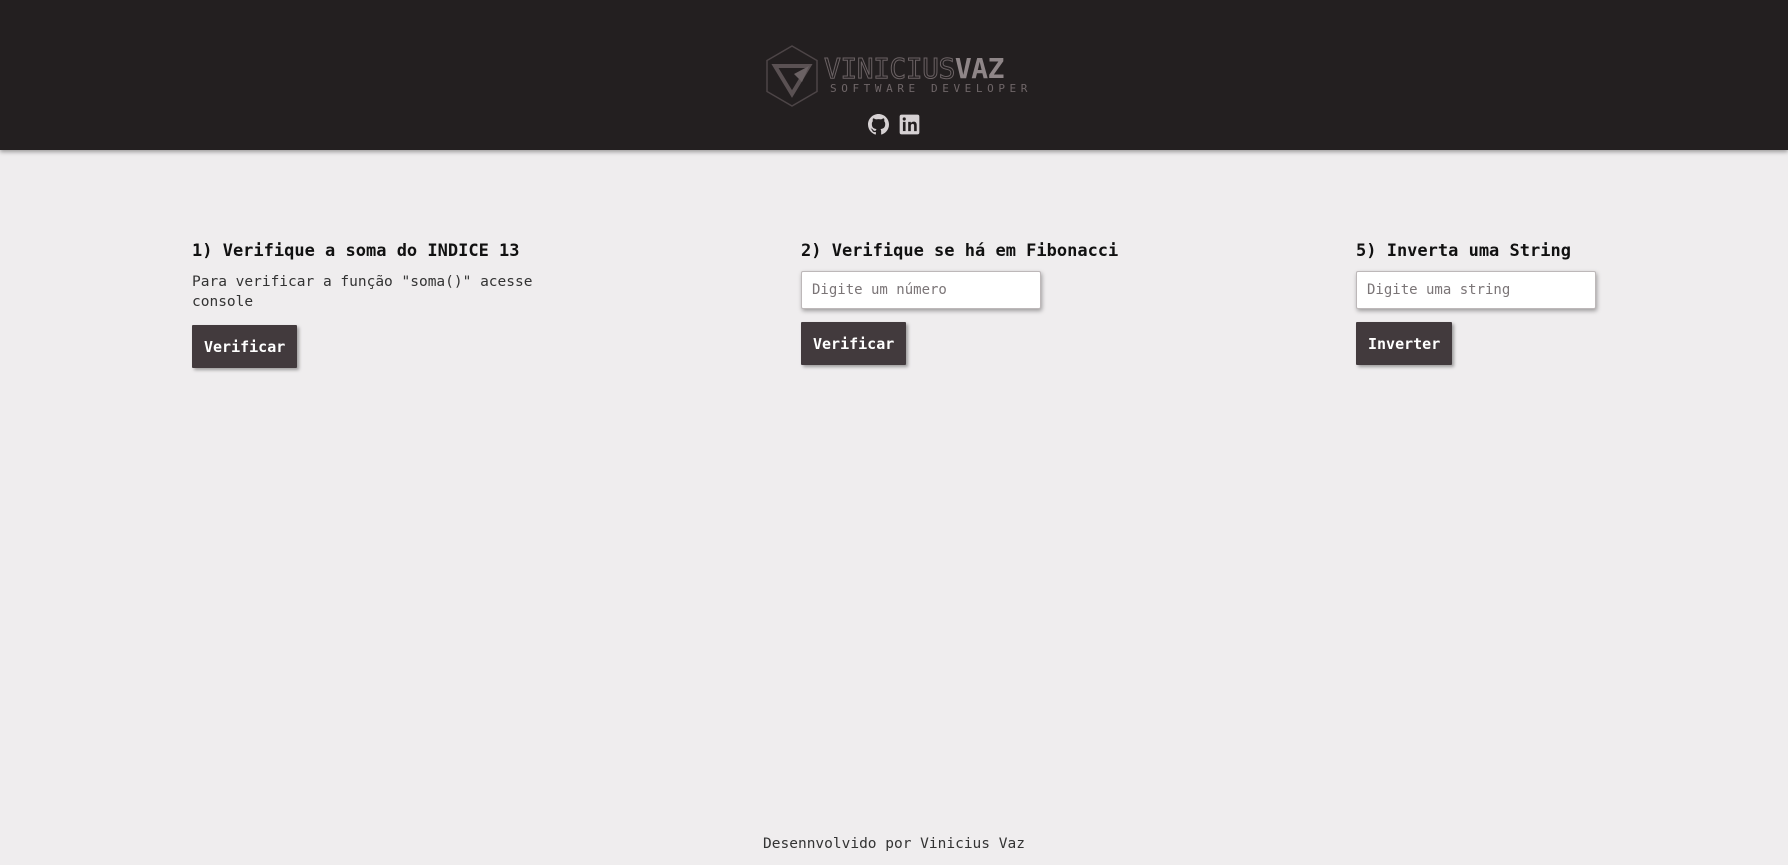 This screenshot has height=865, width=1788. What do you see at coordinates (921, 290) in the screenshot?
I see `number-input` at bounding box center [921, 290].